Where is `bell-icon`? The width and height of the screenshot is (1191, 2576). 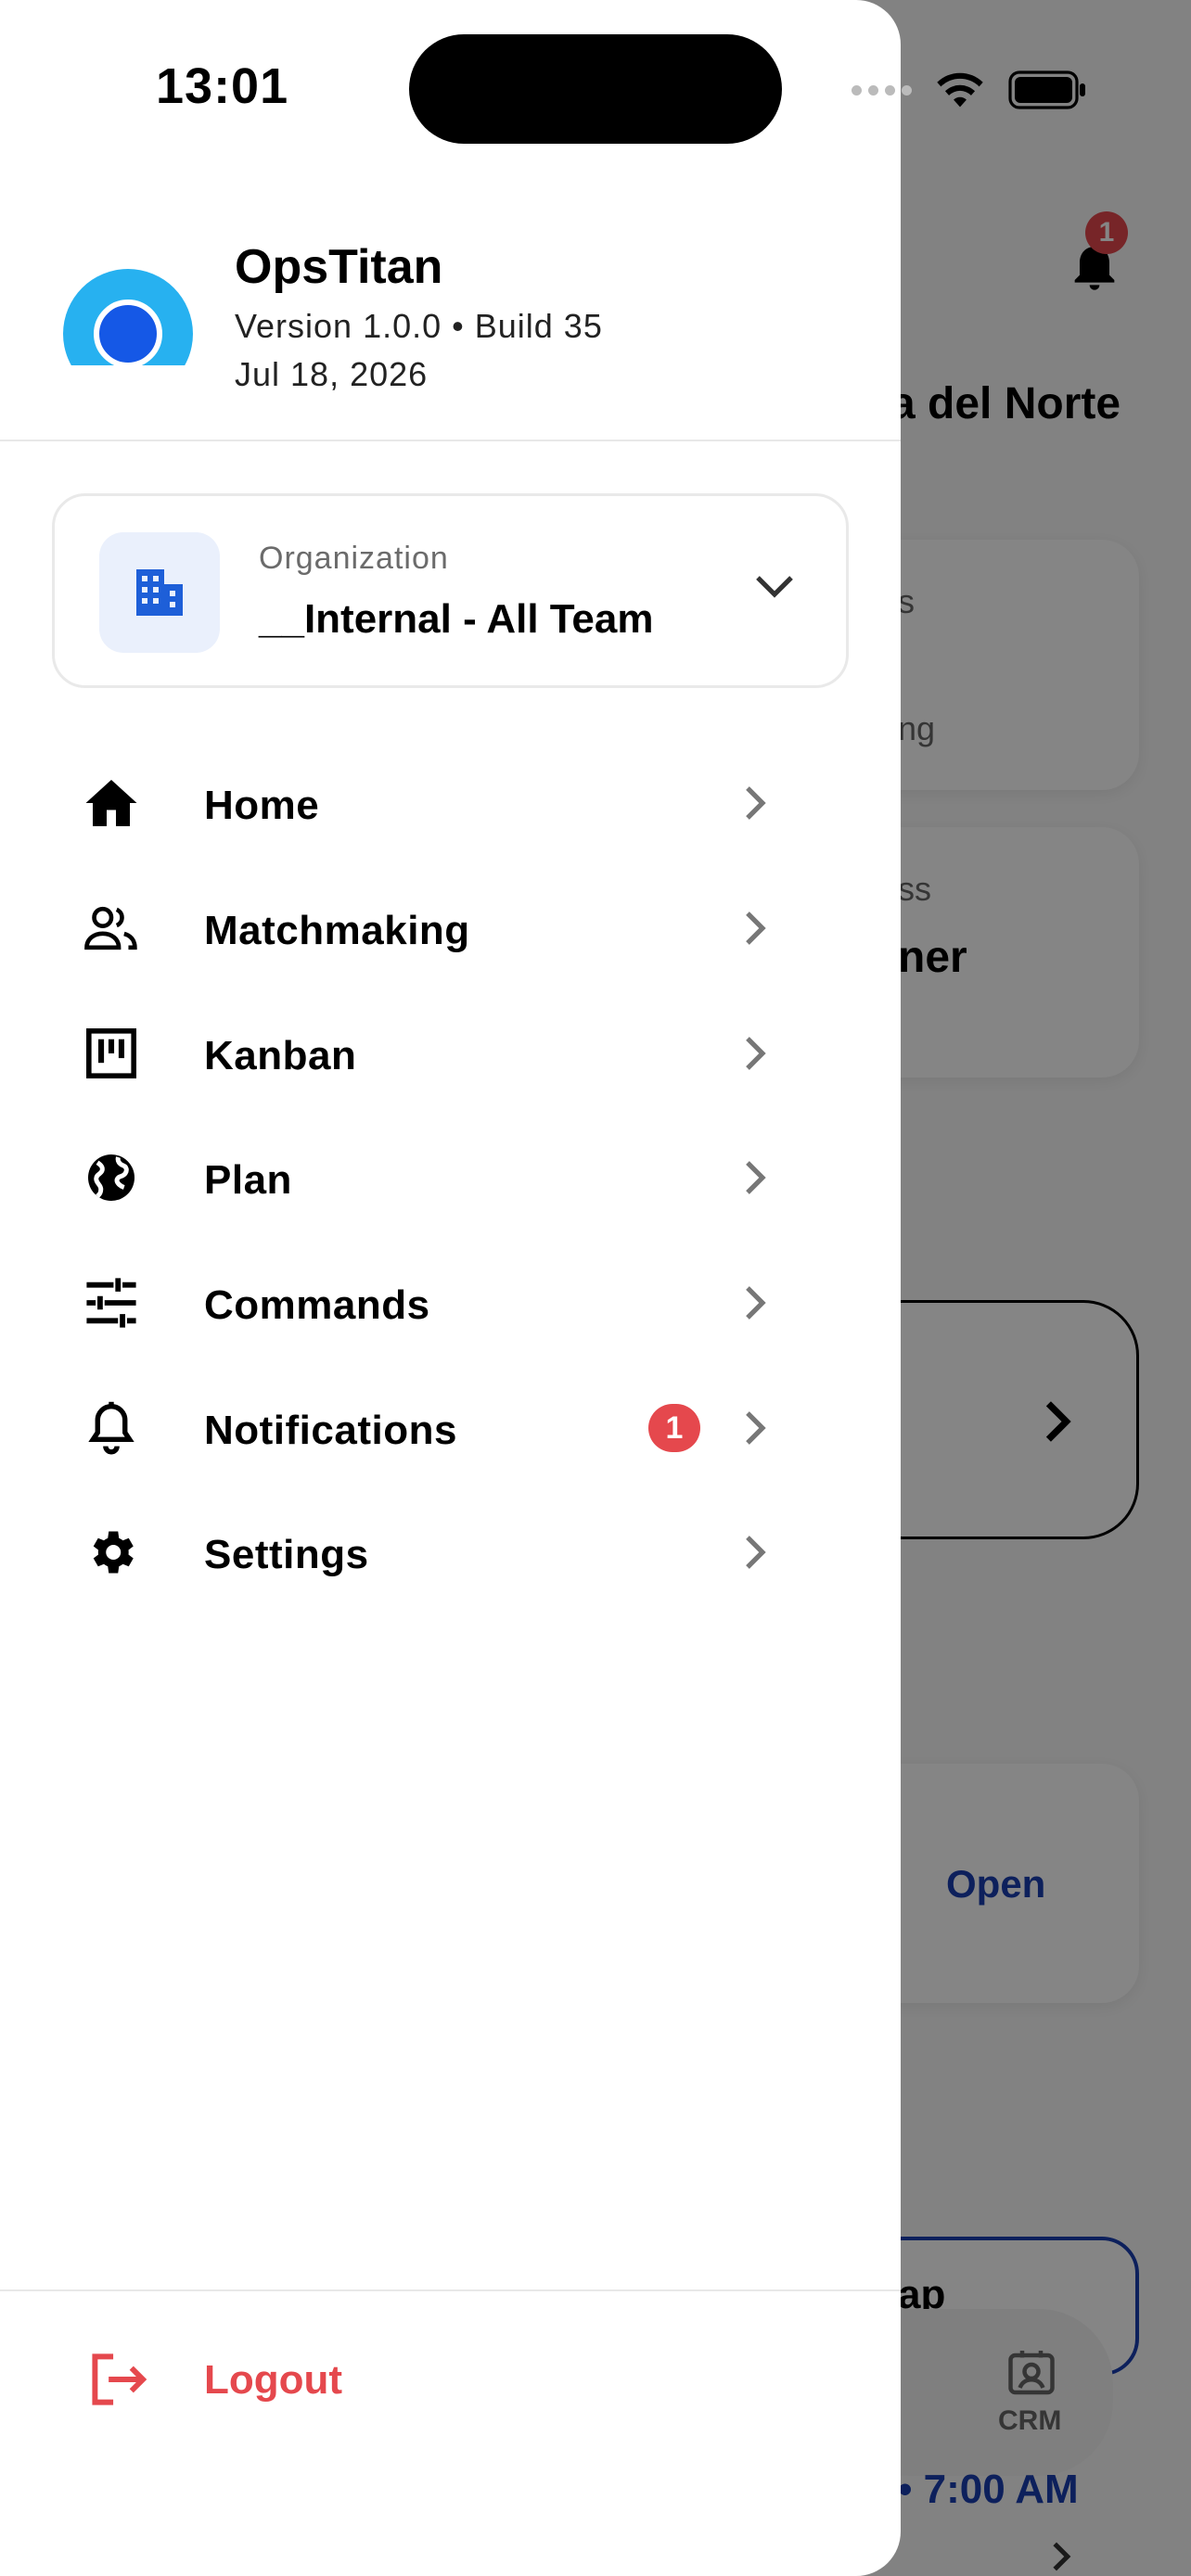
bell-icon is located at coordinates (111, 1428).